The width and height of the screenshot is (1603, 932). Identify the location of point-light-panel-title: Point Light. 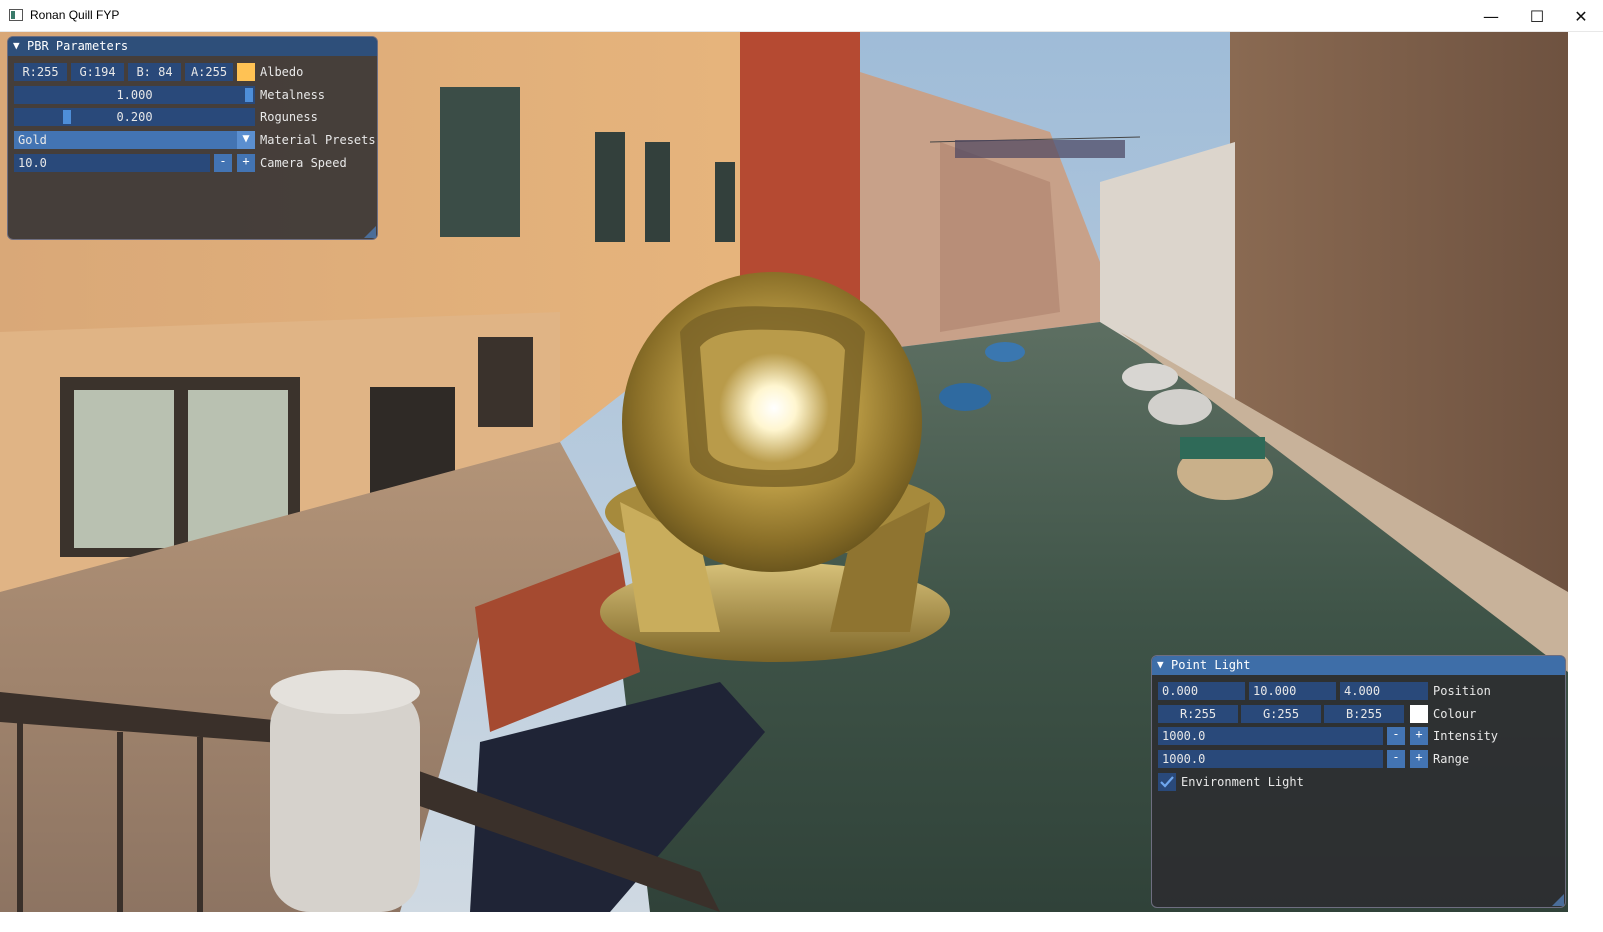
(1211, 665).